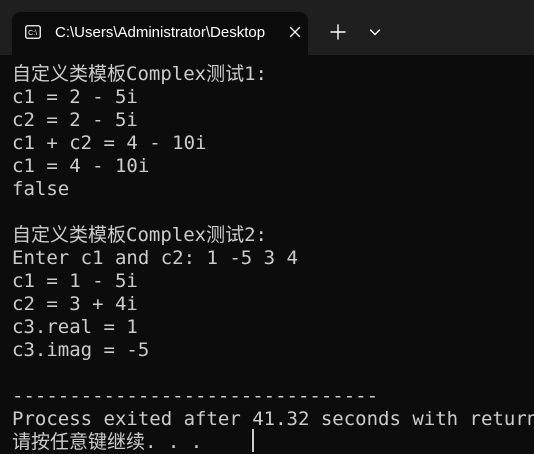 This screenshot has height=454, width=534. What do you see at coordinates (295, 32) in the screenshot?
I see `close-icon` at bounding box center [295, 32].